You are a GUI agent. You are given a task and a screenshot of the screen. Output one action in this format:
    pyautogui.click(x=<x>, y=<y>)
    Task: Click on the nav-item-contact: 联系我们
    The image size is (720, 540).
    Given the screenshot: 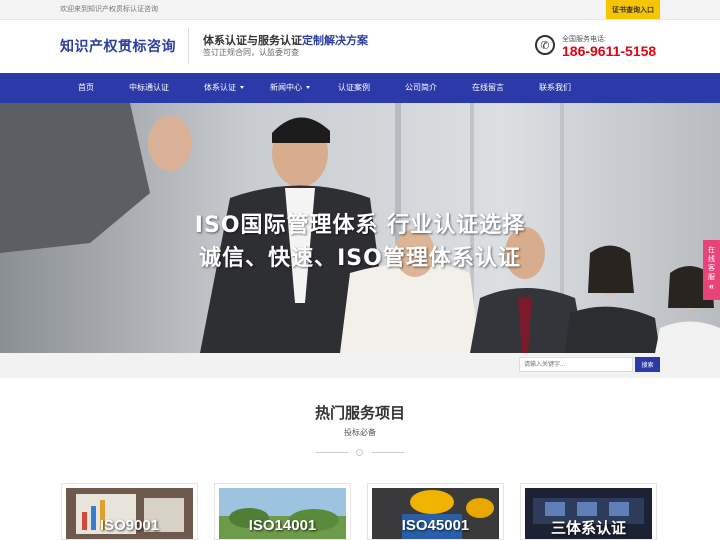 What is the action you would take?
    pyautogui.click(x=555, y=88)
    